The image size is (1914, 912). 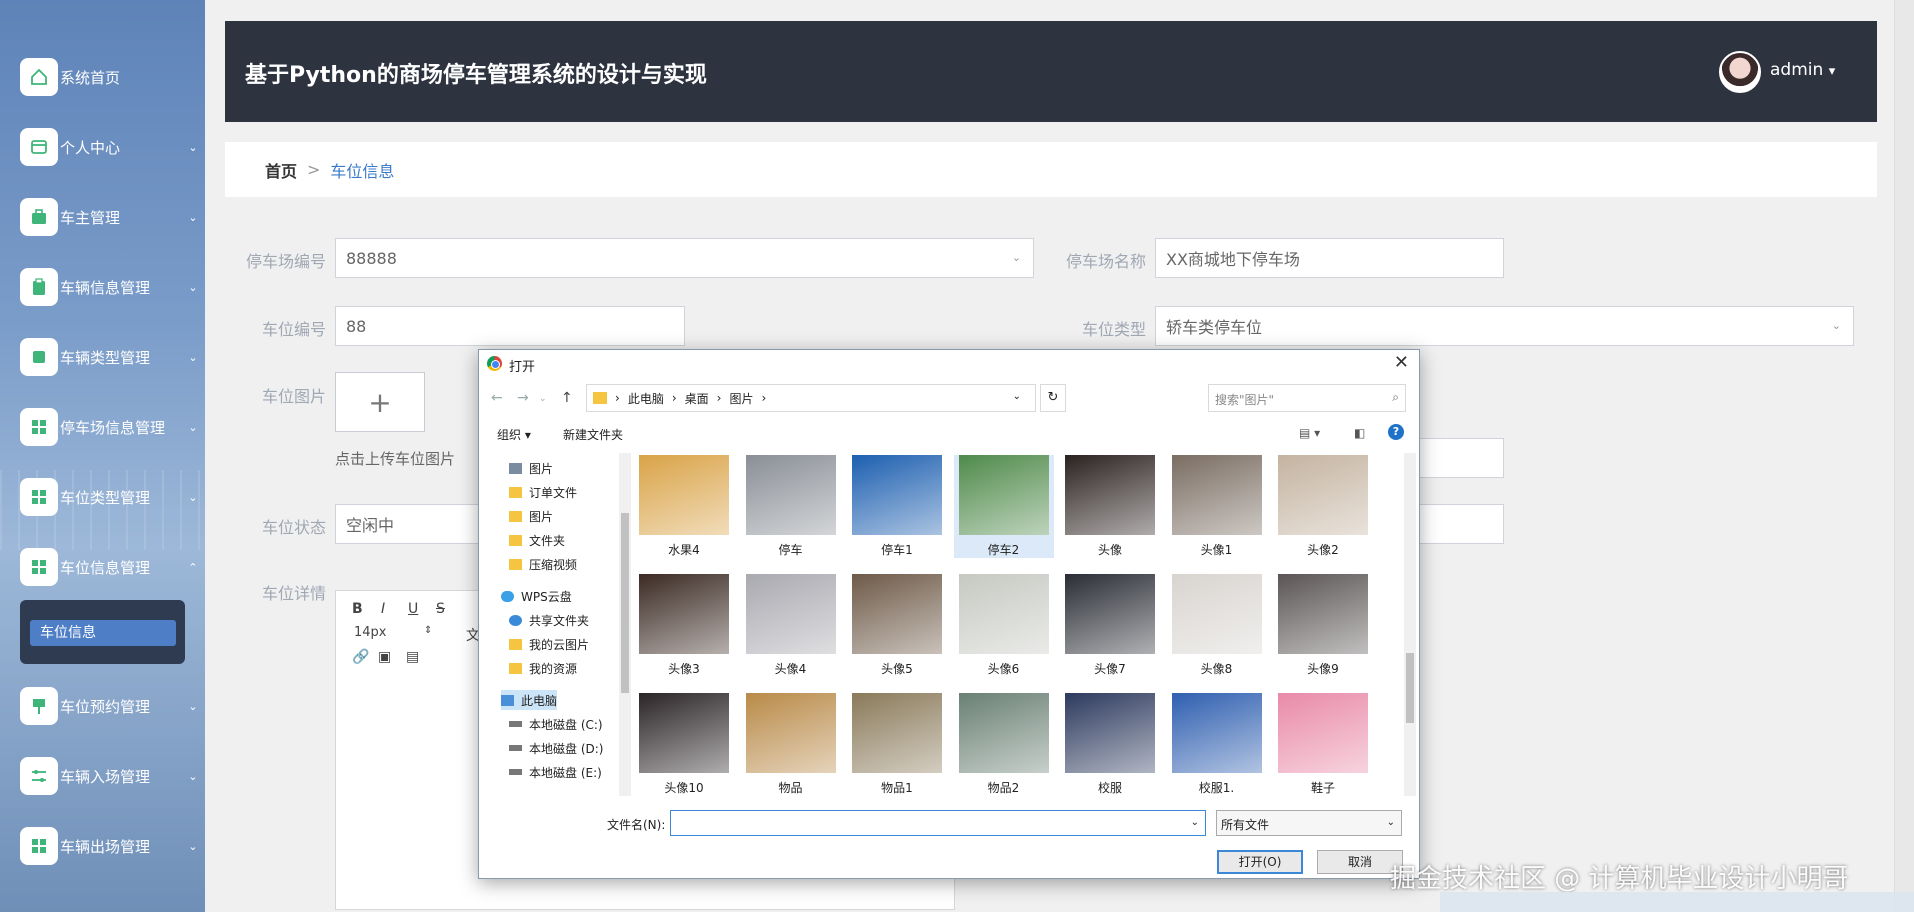 What do you see at coordinates (103, 633) in the screenshot?
I see `submenu-item-space-info: 车位信息` at bounding box center [103, 633].